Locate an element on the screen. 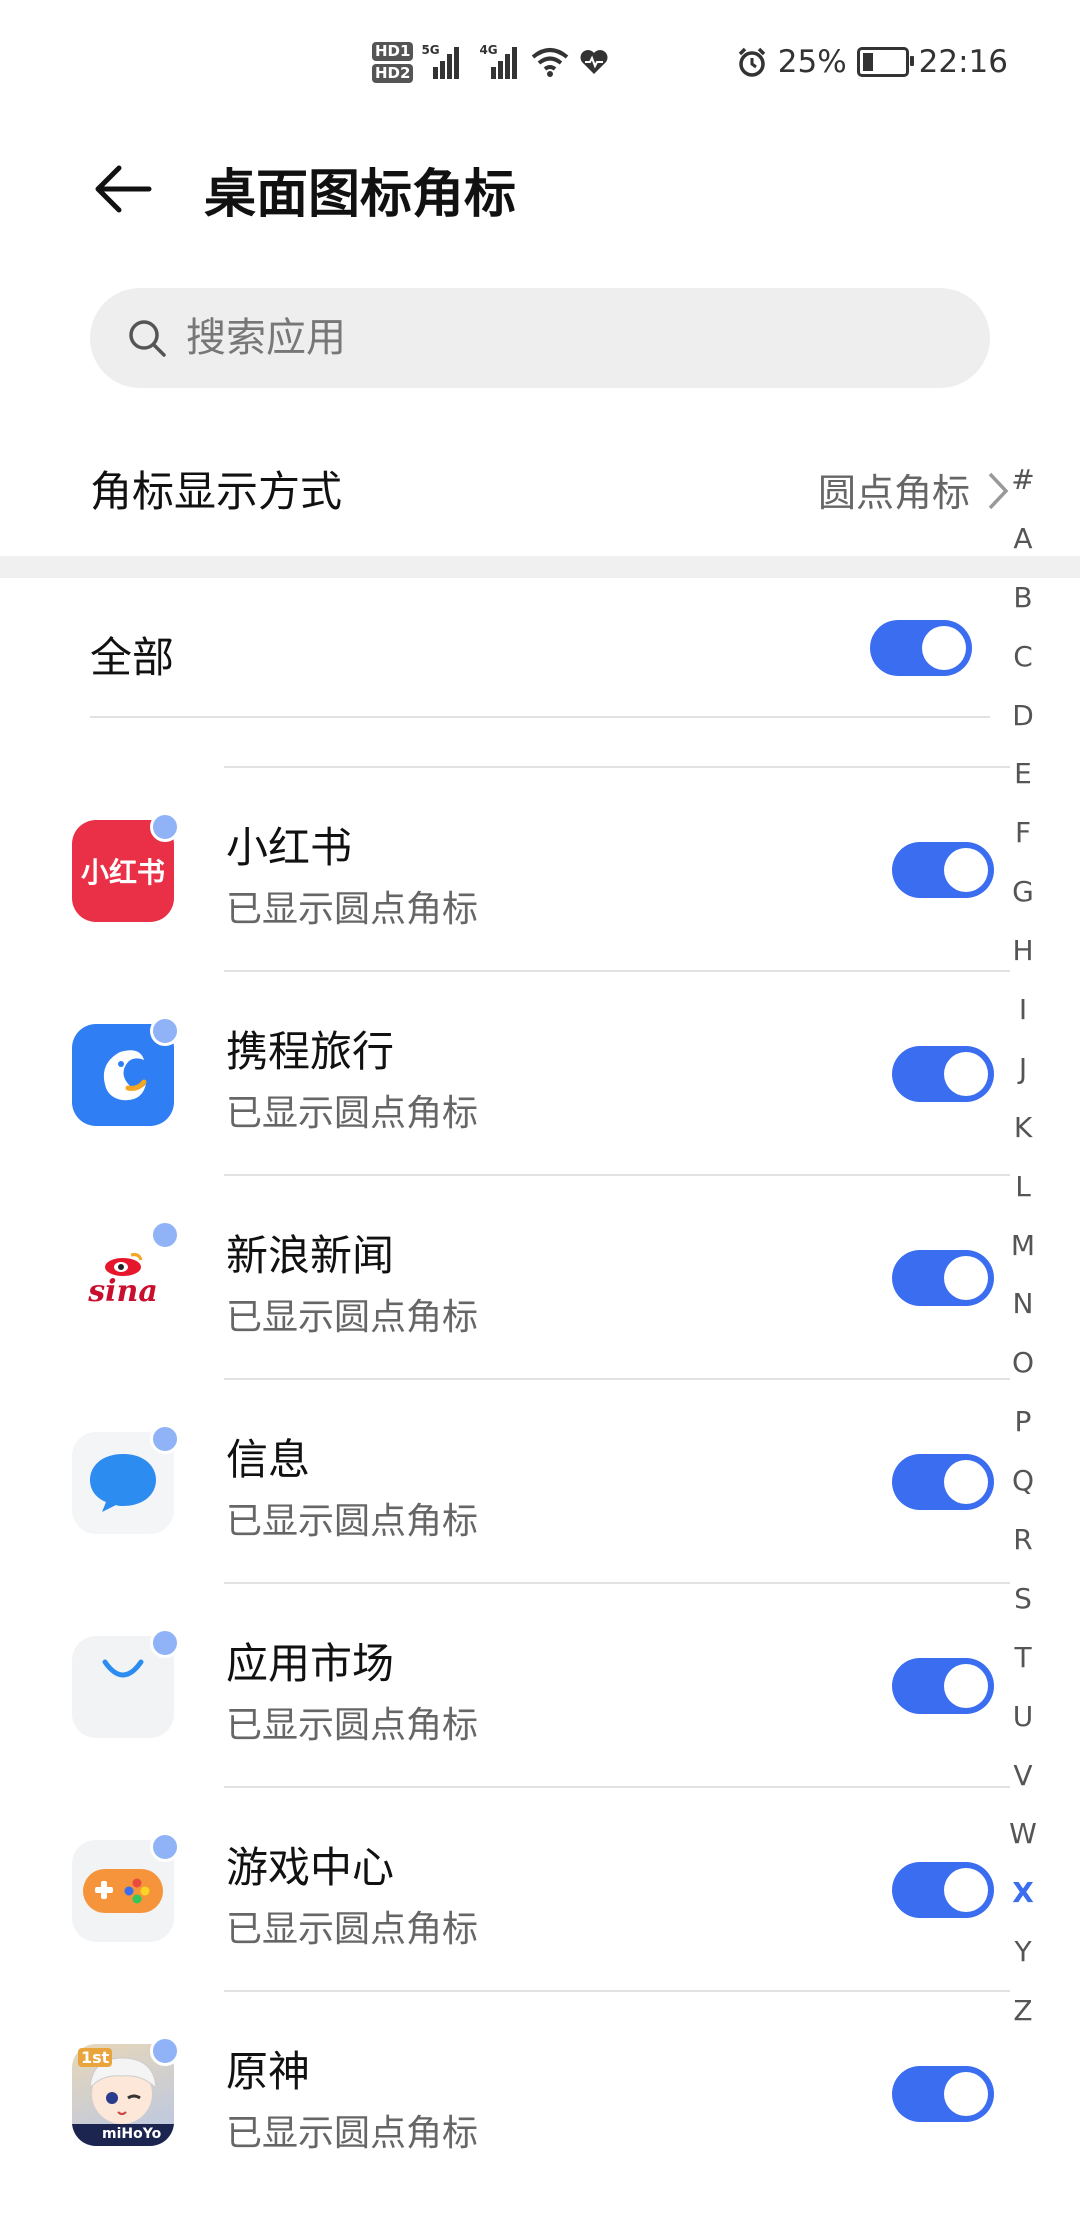 The image size is (1080, 2228). alpha-index-letter: W is located at coordinates (1023, 1845).